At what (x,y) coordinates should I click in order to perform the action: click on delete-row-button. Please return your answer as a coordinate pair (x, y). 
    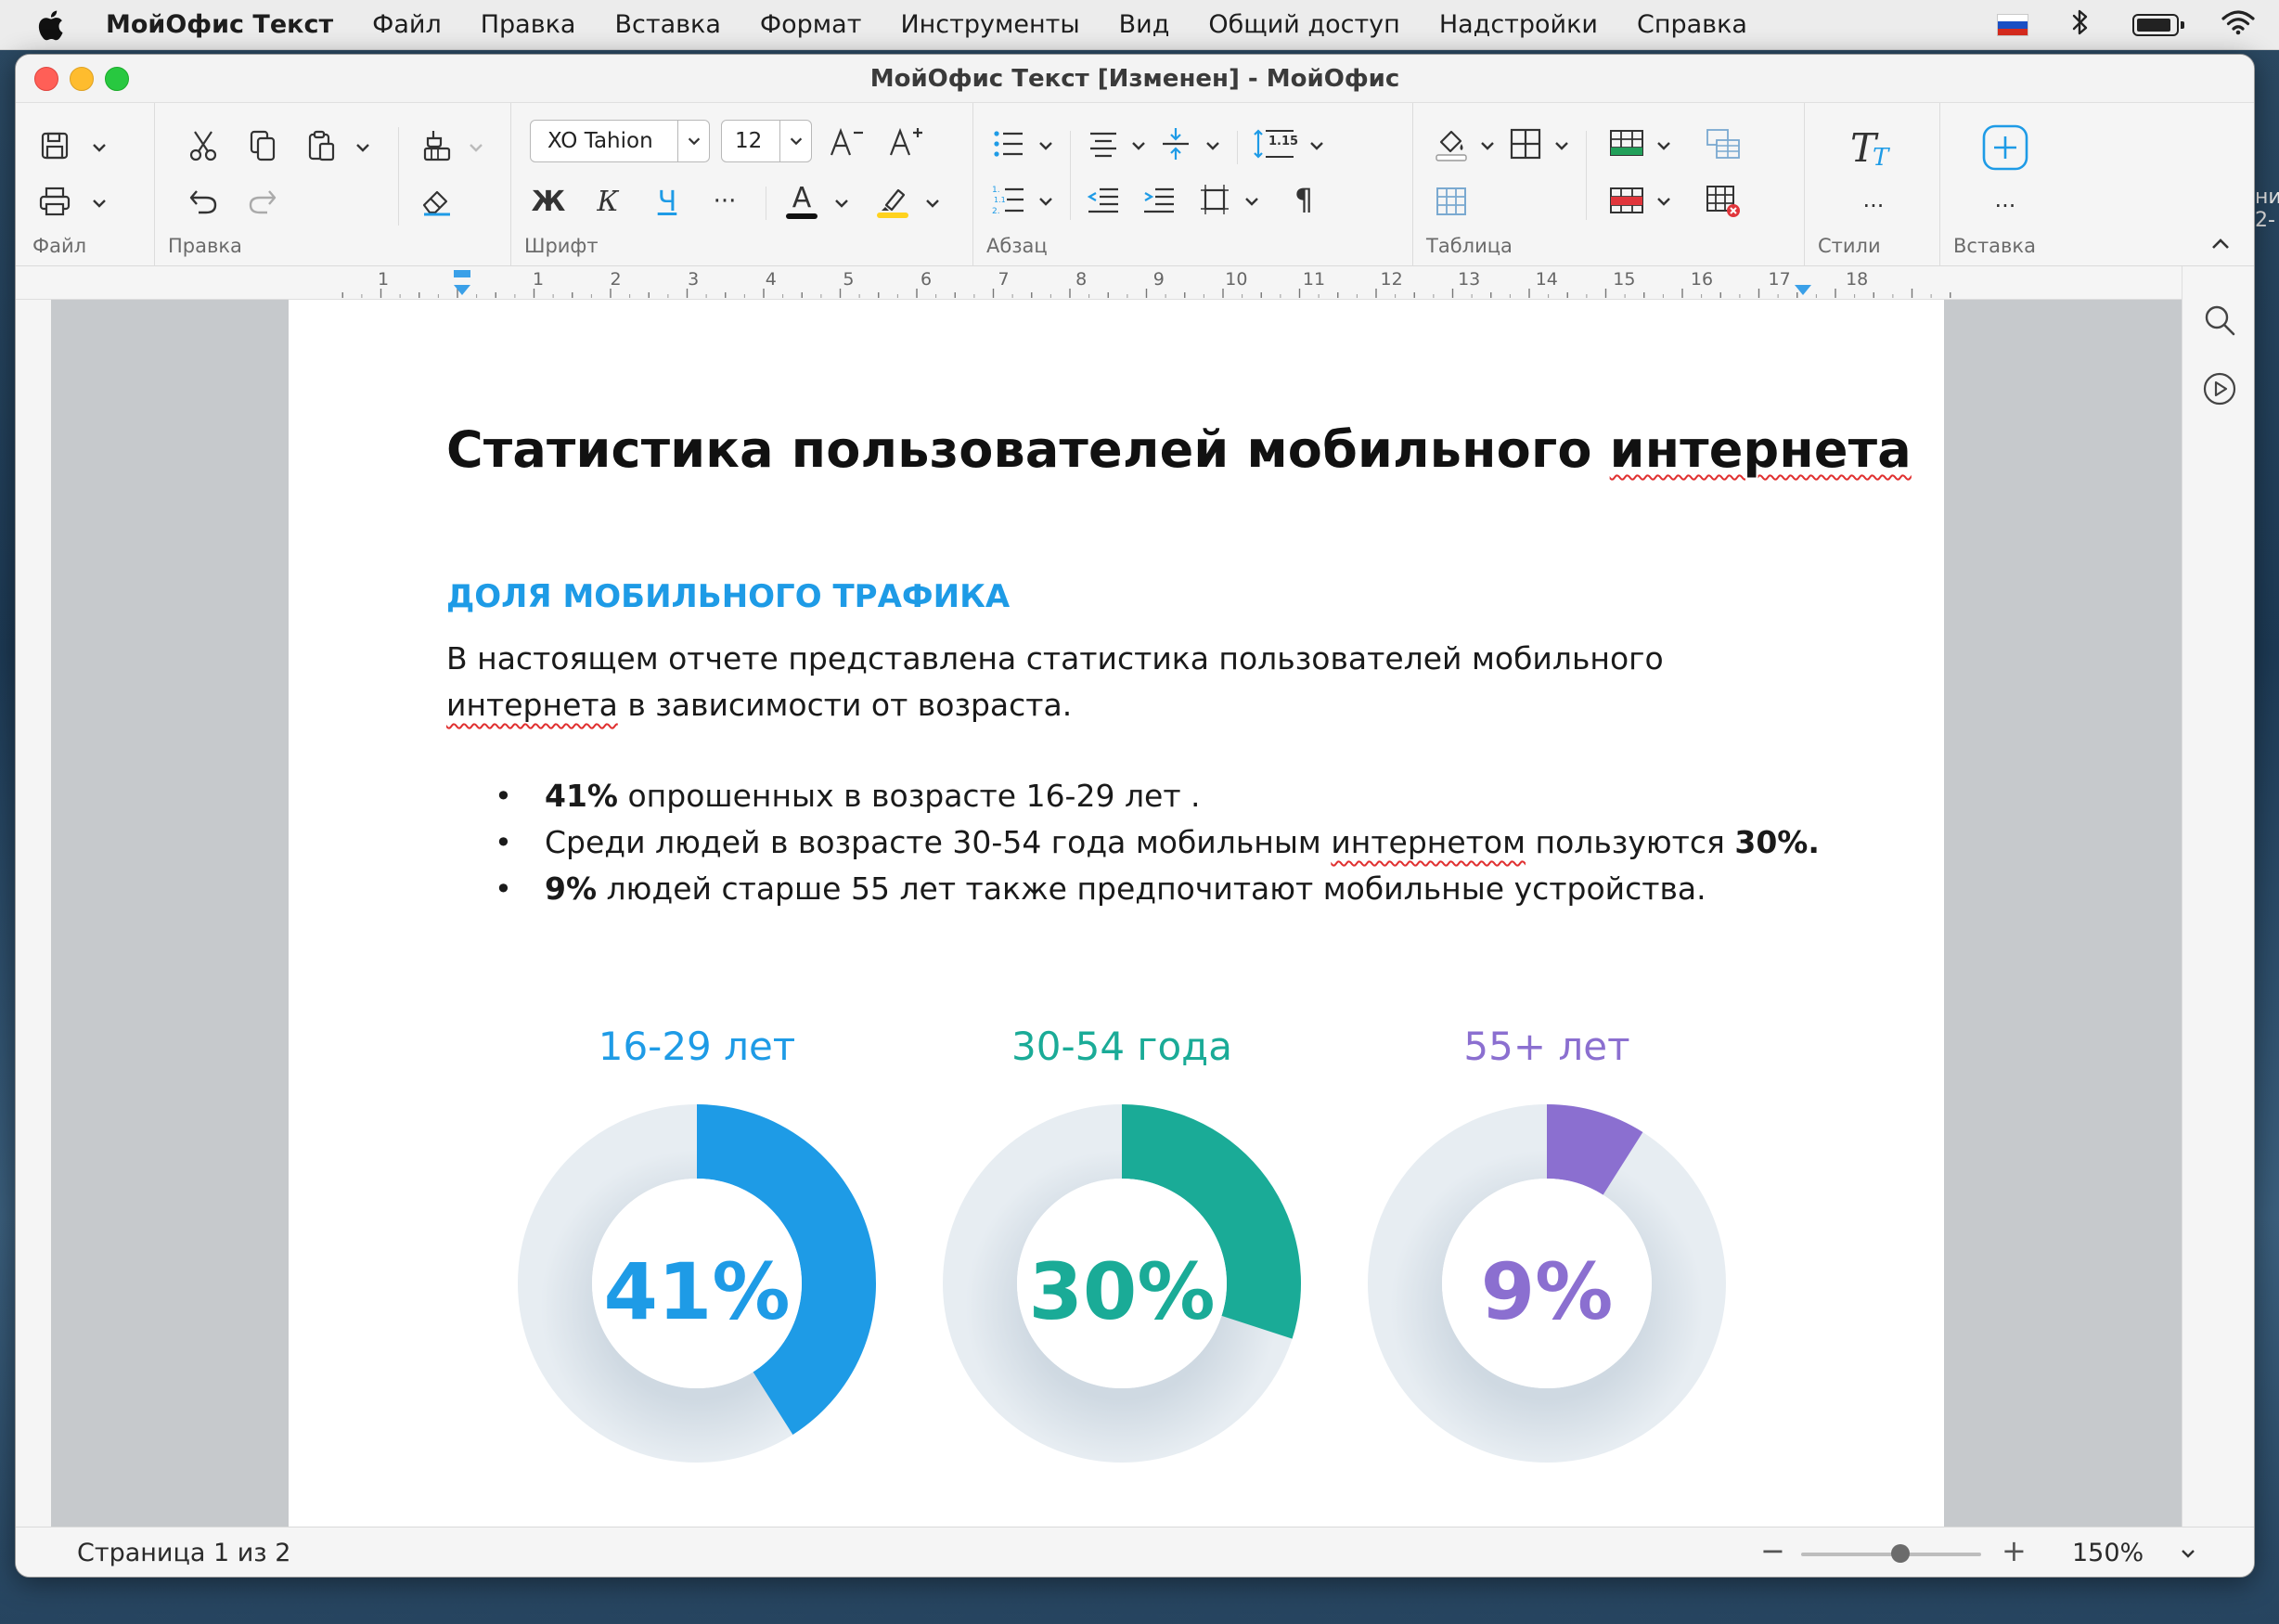
    Looking at the image, I should click on (1626, 202).